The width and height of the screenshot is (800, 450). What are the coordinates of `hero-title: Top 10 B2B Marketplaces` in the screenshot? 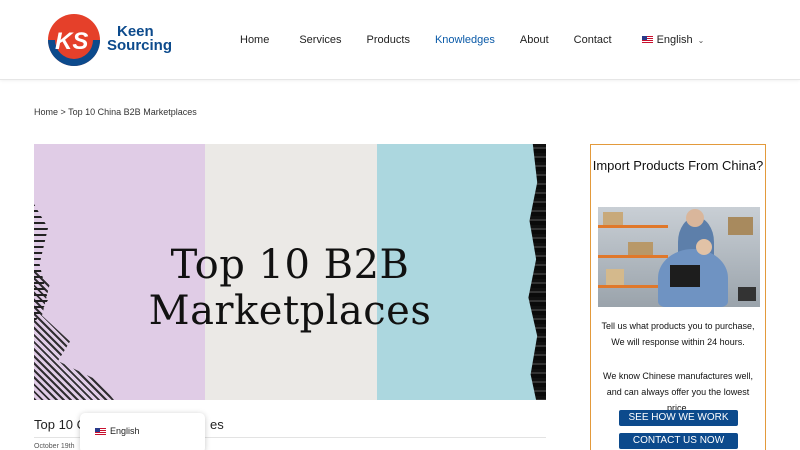 It's located at (290, 288).